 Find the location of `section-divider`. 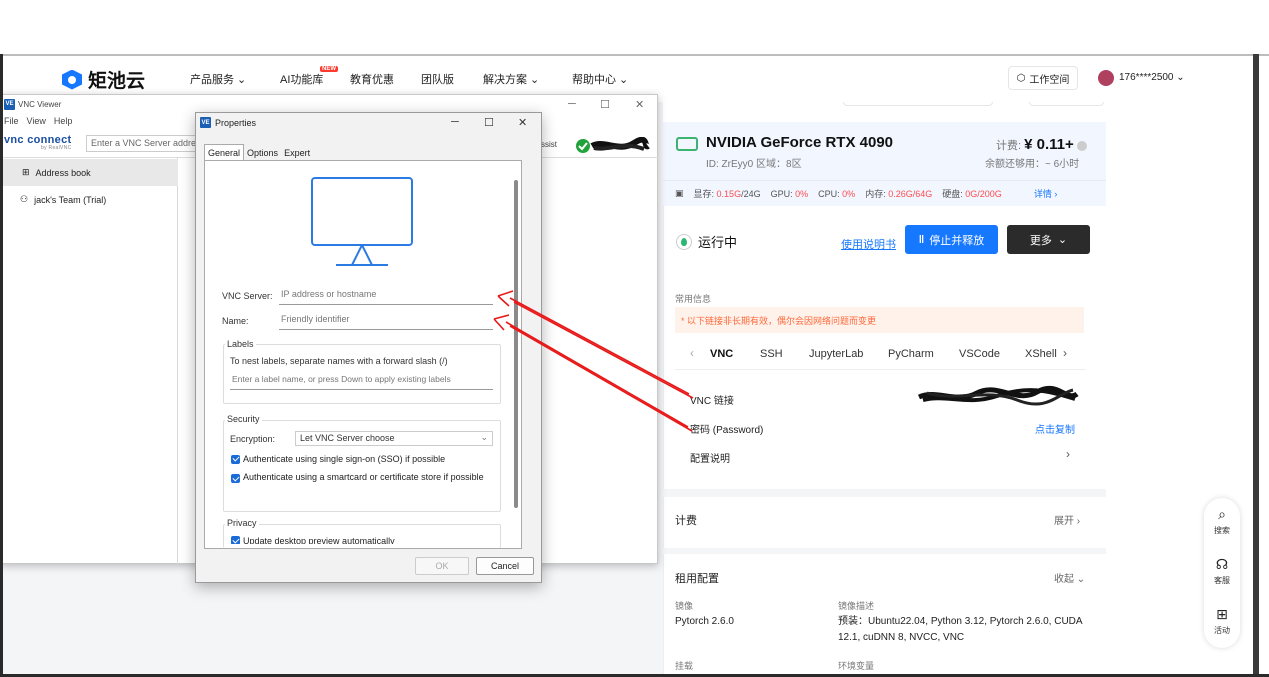

section-divider is located at coordinates (884, 493).